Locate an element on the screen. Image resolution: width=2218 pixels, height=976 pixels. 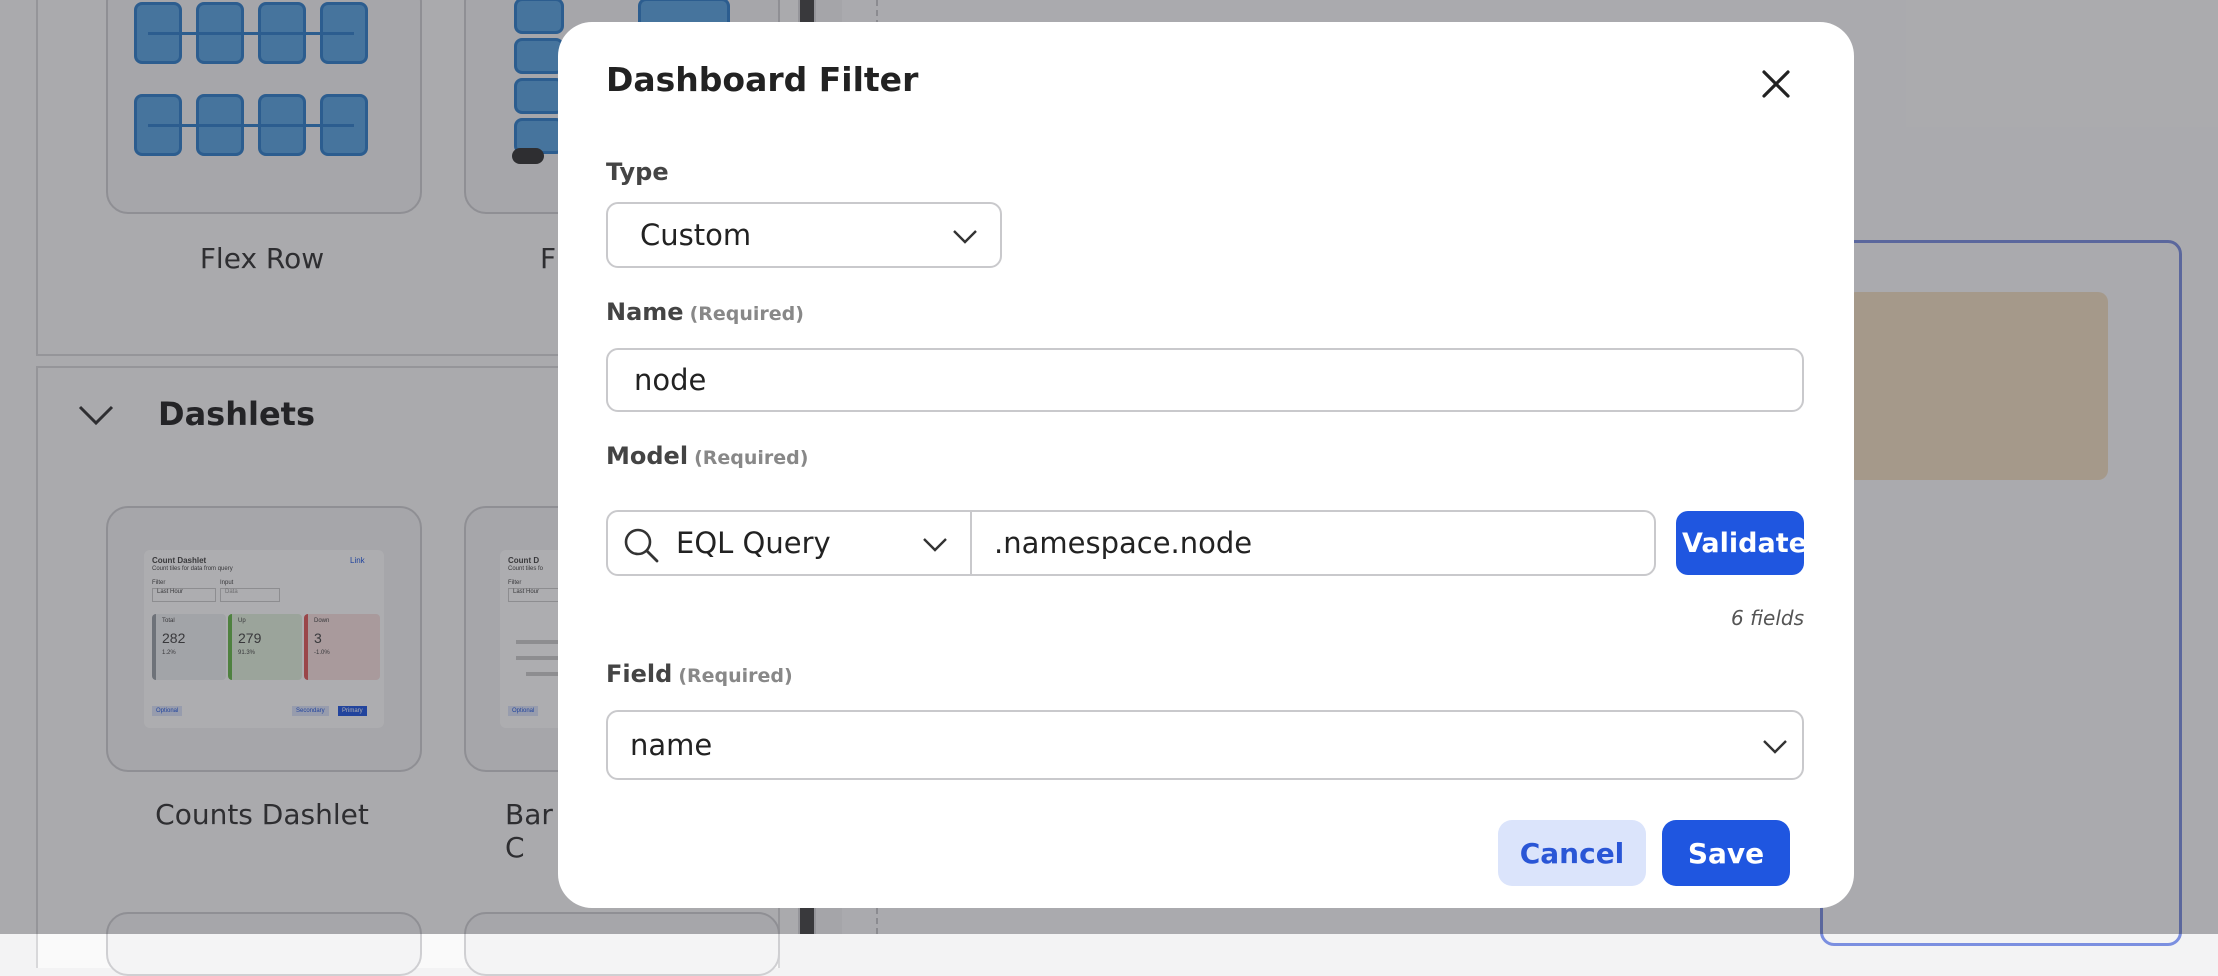
model-type-value: EQL Query is located at coordinates (753, 543).